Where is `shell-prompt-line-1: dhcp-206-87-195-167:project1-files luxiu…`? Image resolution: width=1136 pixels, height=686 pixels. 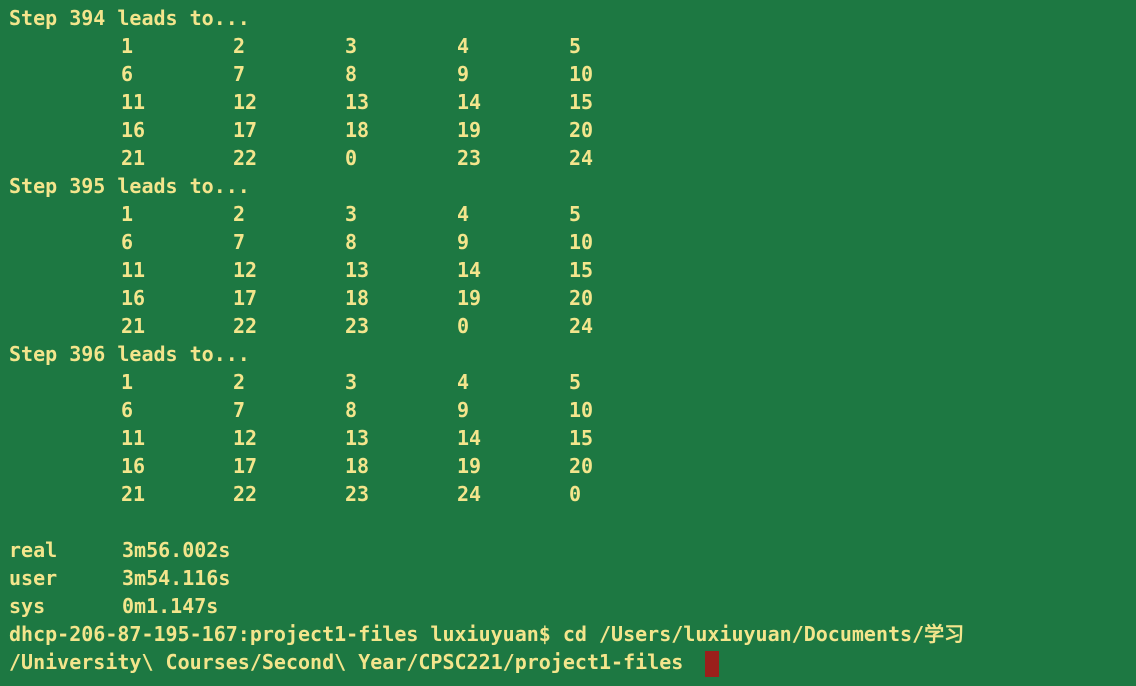 shell-prompt-line-1: dhcp-206-87-195-167:project1-files luxiu… is located at coordinates (572, 634).